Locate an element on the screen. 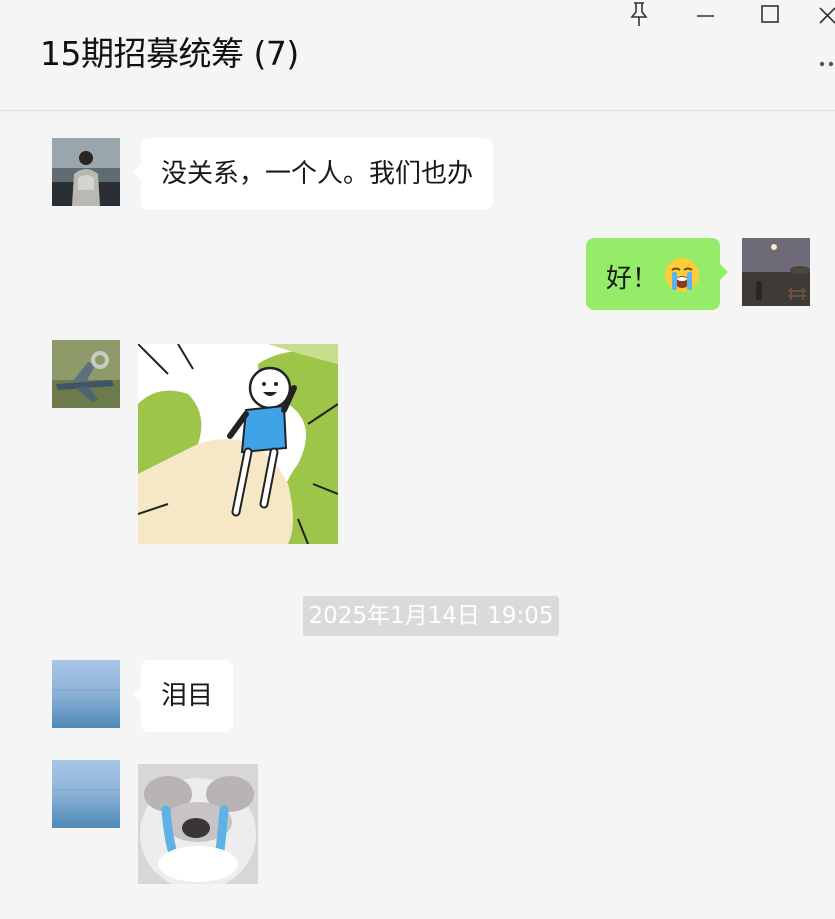 The image size is (835, 919). loudly-crying-face-emoji is located at coordinates (682, 279).